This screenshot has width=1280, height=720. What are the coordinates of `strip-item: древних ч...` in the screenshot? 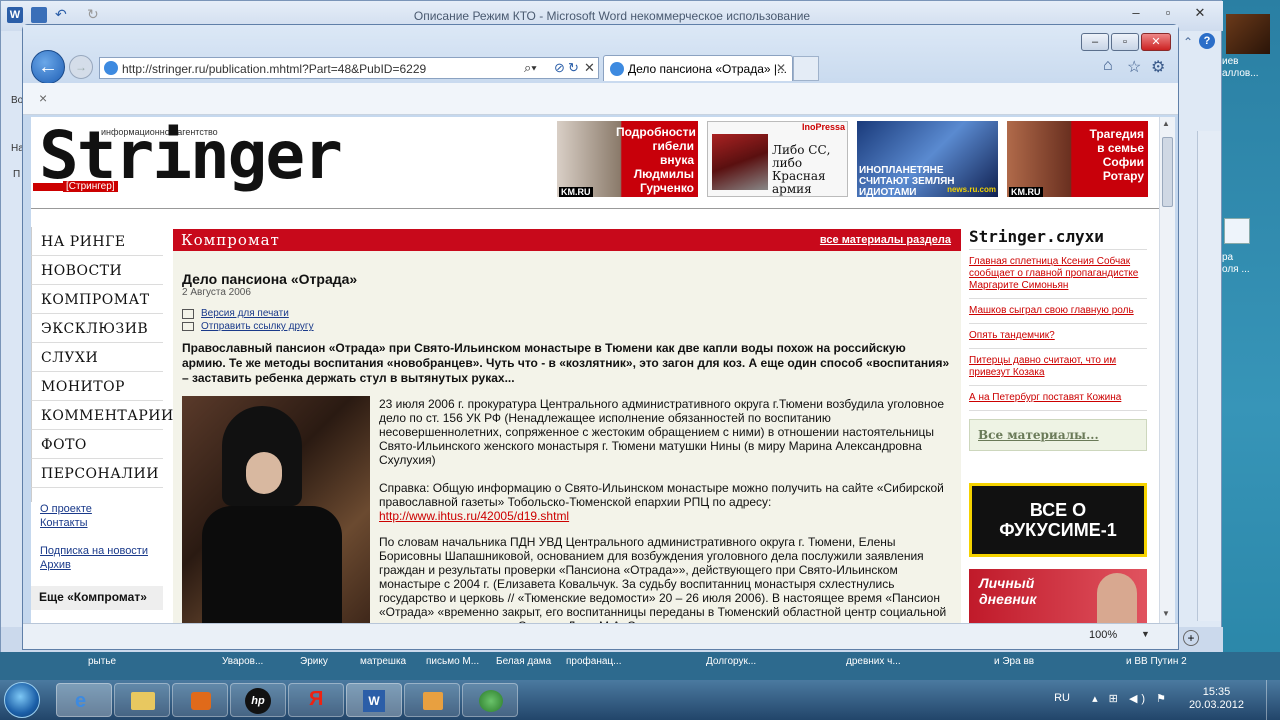 It's located at (873, 661).